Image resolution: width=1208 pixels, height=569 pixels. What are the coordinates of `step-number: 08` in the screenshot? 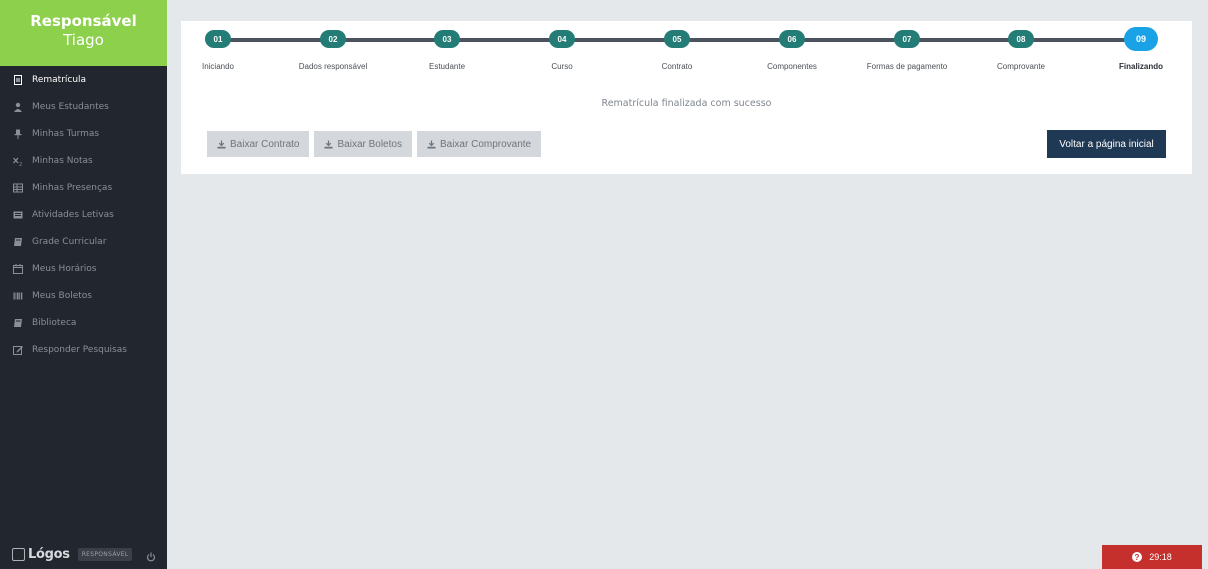 It's located at (1021, 39).